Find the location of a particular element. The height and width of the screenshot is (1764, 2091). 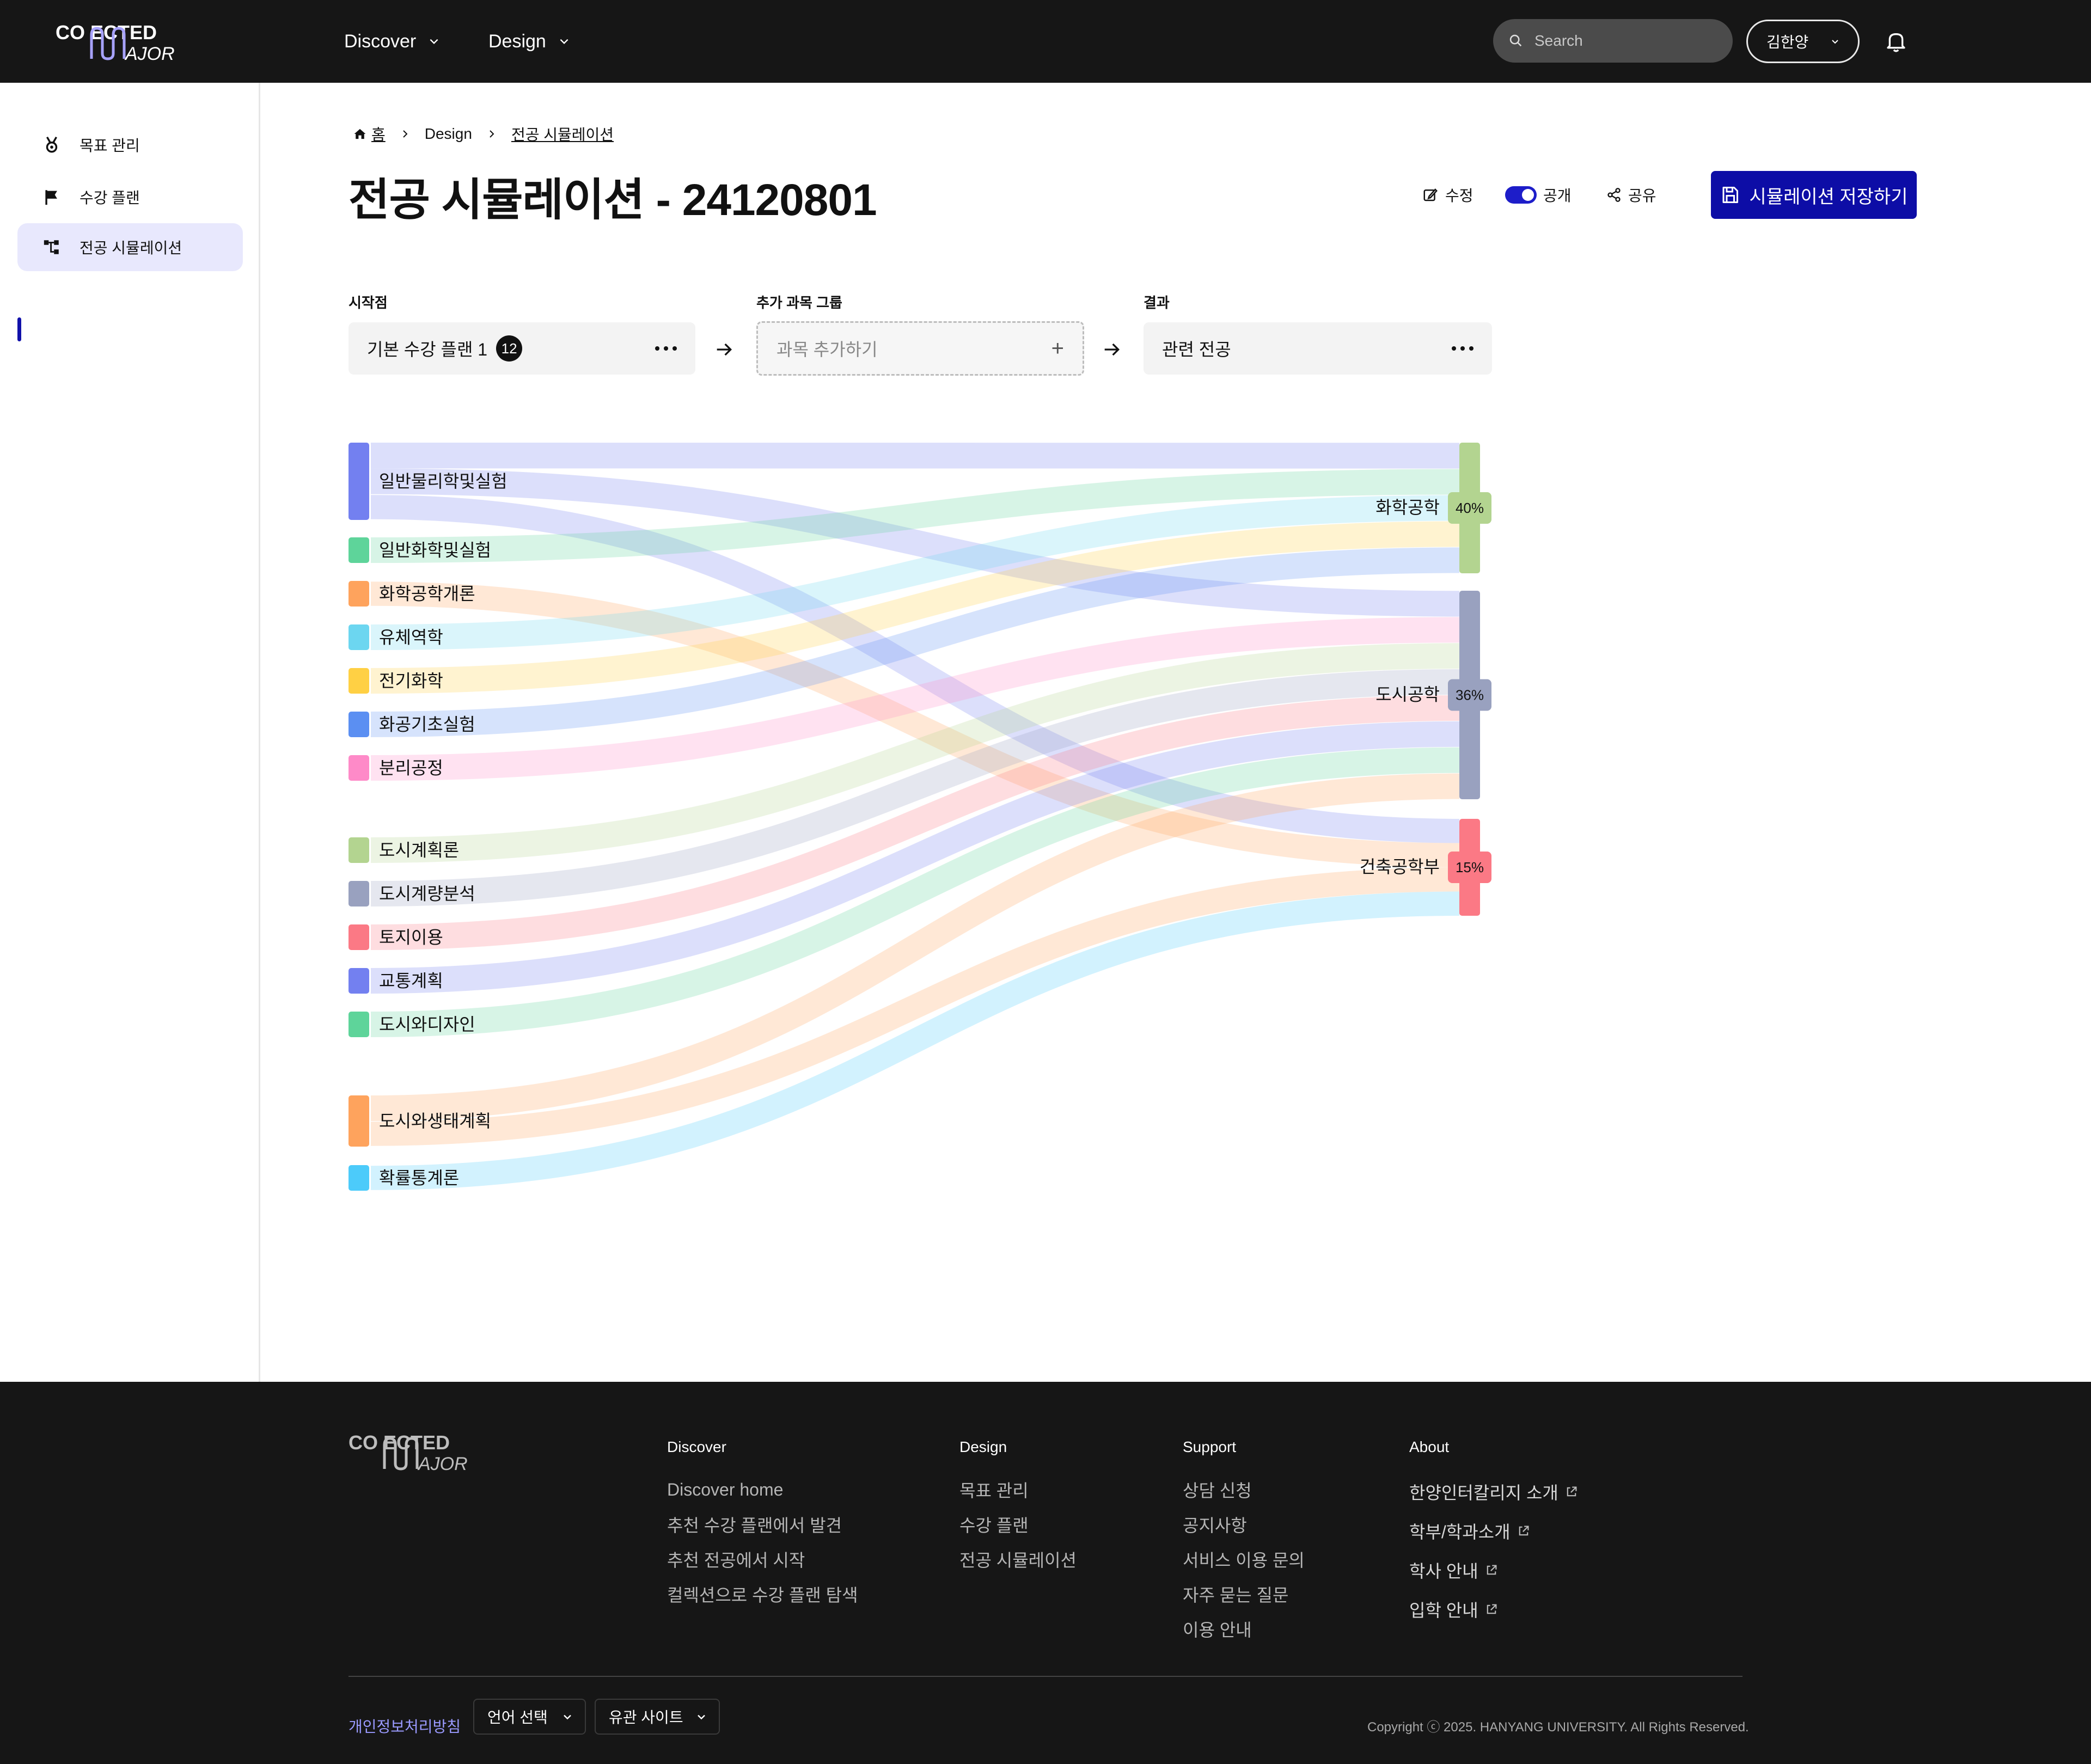

footer-external-link: 입학 안내 is located at coordinates (1493, 1609).